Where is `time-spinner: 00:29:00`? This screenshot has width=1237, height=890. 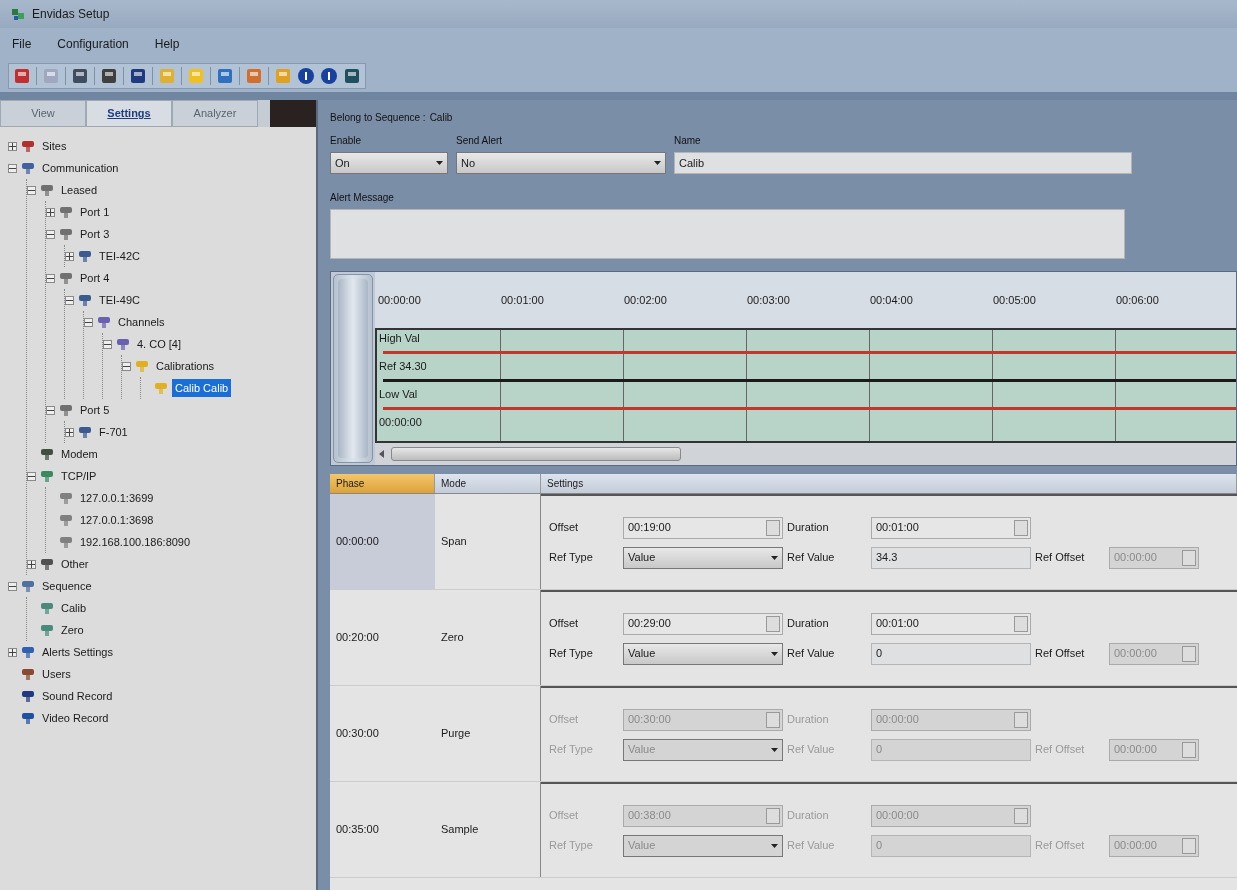 time-spinner: 00:29:00 is located at coordinates (703, 623).